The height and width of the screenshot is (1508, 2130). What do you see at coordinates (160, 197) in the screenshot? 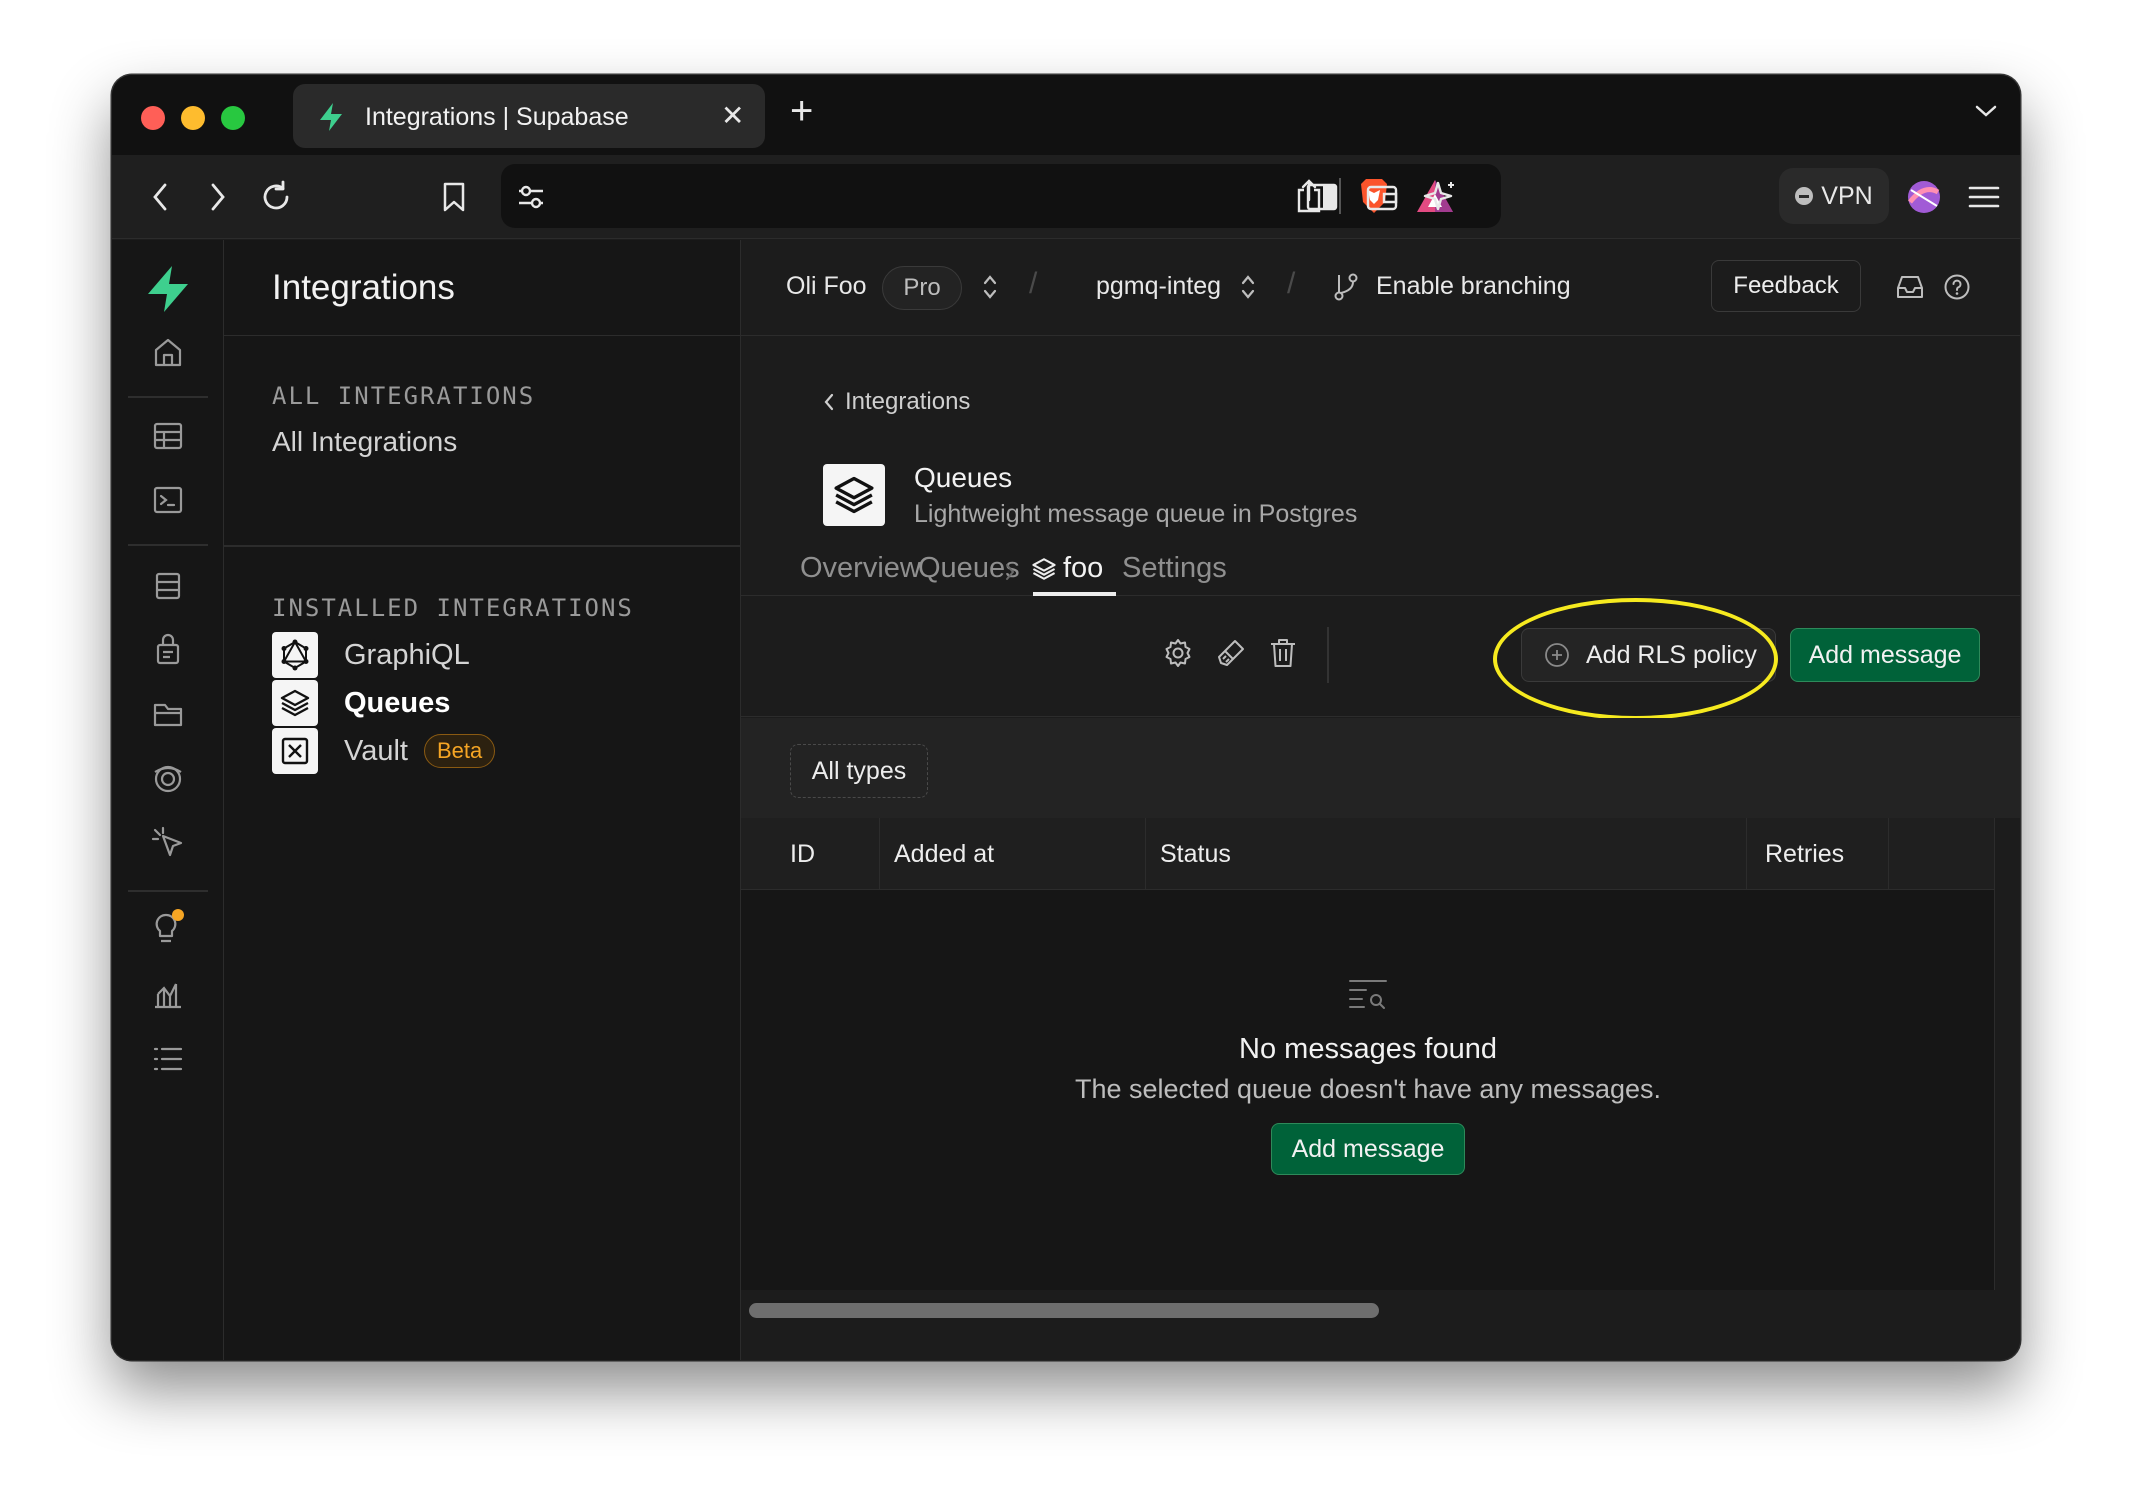
I see `back-button` at bounding box center [160, 197].